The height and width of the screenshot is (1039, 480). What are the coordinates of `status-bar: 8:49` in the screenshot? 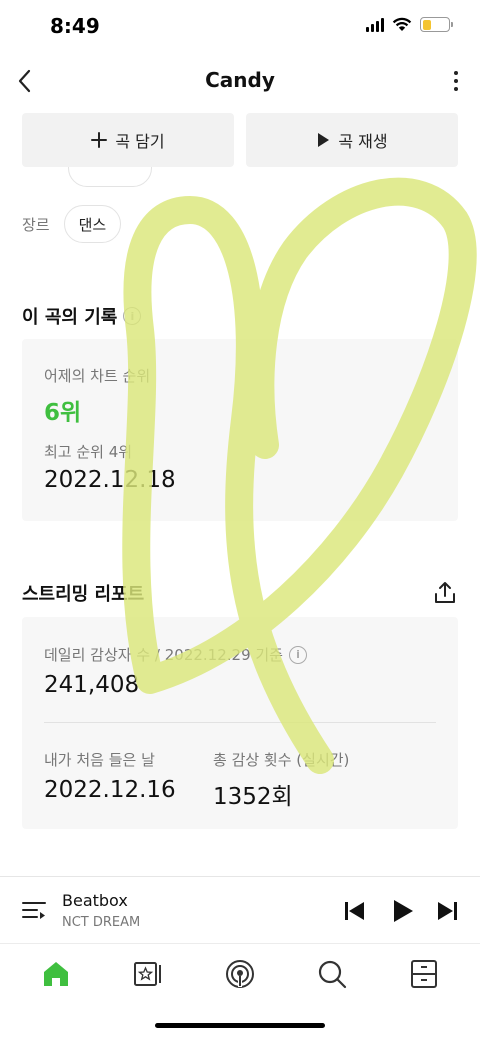 It's located at (240, 27).